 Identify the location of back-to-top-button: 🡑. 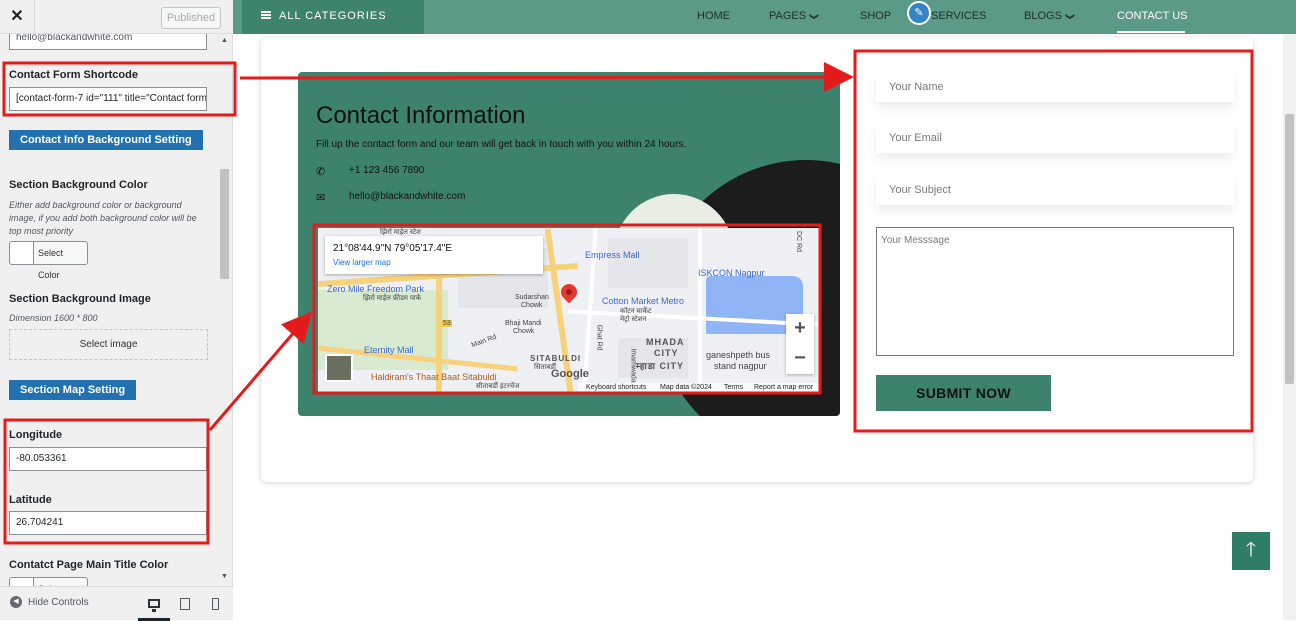
(1251, 551).